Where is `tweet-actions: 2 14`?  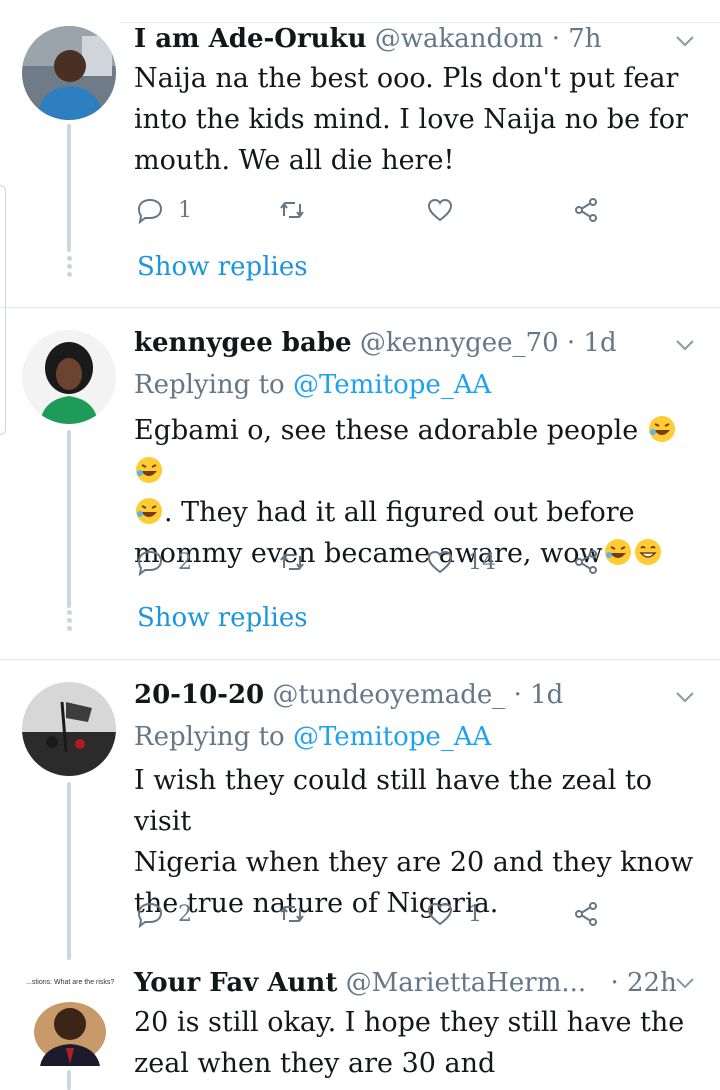
tweet-actions: 2 14 is located at coordinates (373, 562).